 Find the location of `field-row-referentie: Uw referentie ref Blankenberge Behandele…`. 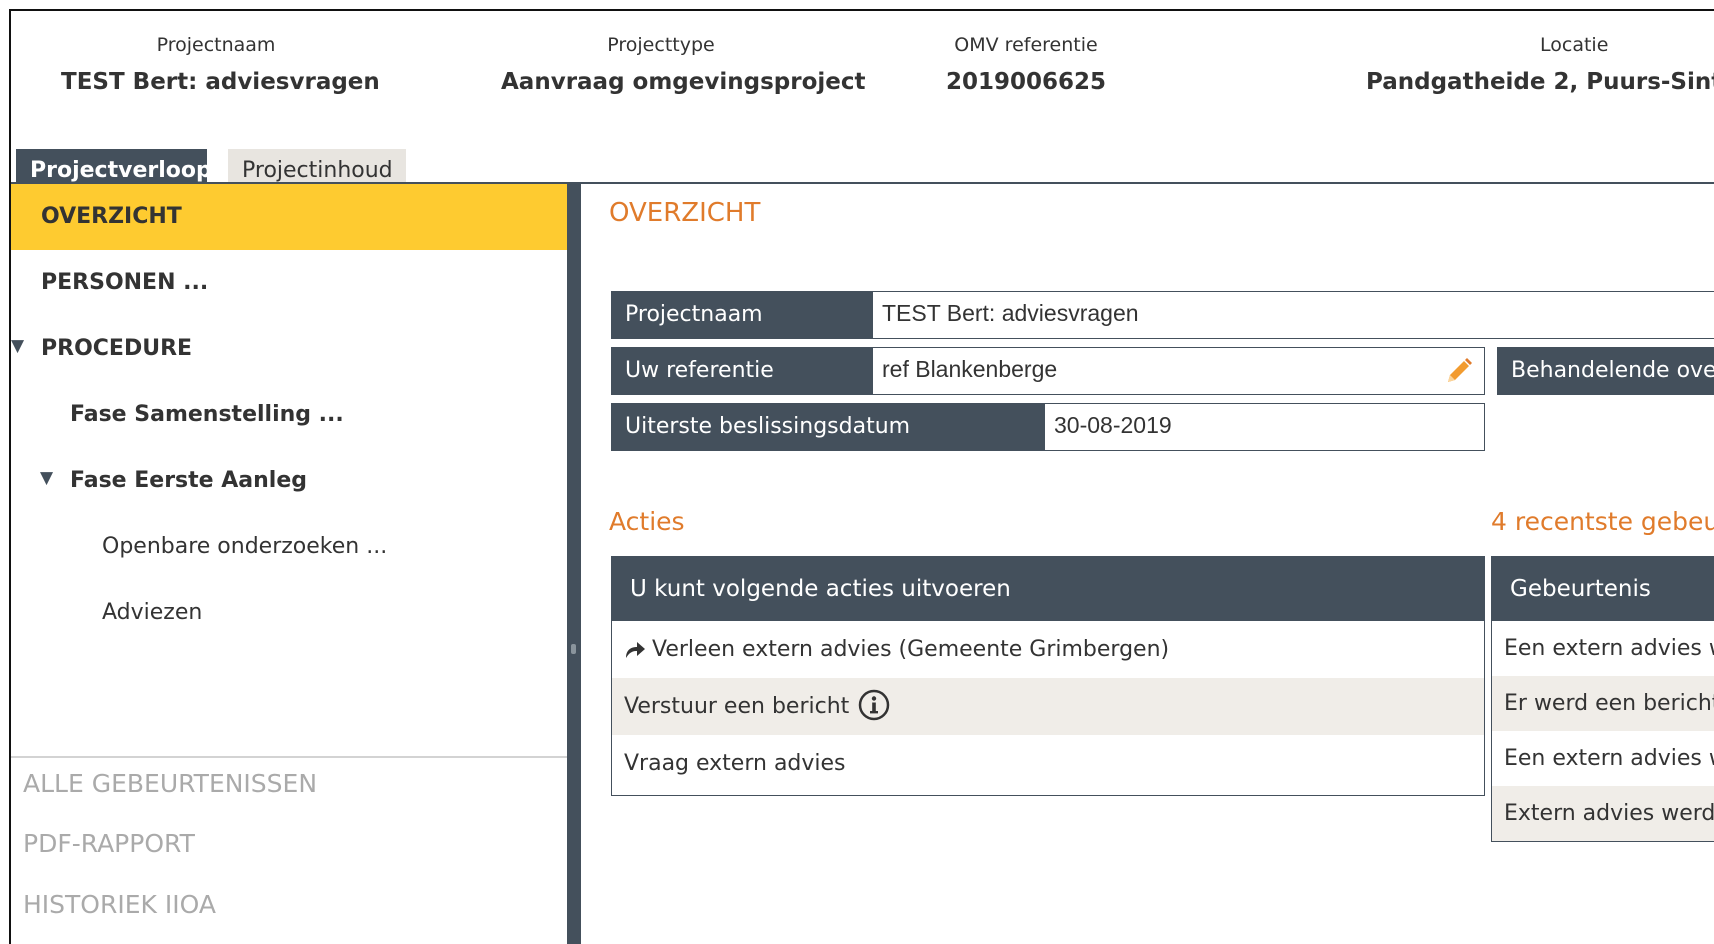

field-row-referentie: Uw referentie ref Blankenberge Behandele… is located at coordinates (1162, 371).